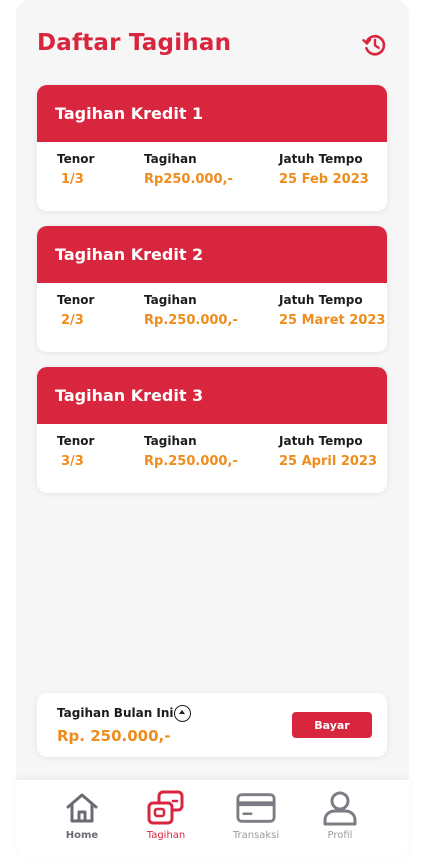  Describe the element at coordinates (212, 113) in the screenshot. I see `bill-card-title: Tagihan Kredit 1` at that location.